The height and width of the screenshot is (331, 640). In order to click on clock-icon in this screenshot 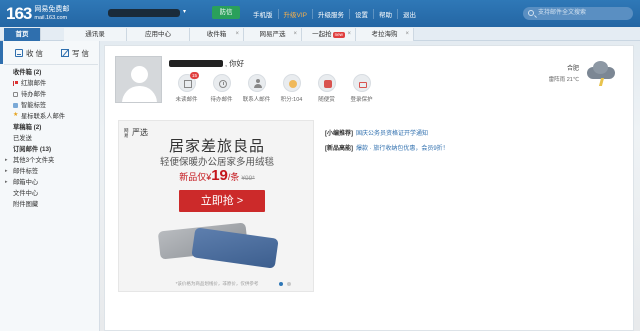, I will do `click(222, 84)`.